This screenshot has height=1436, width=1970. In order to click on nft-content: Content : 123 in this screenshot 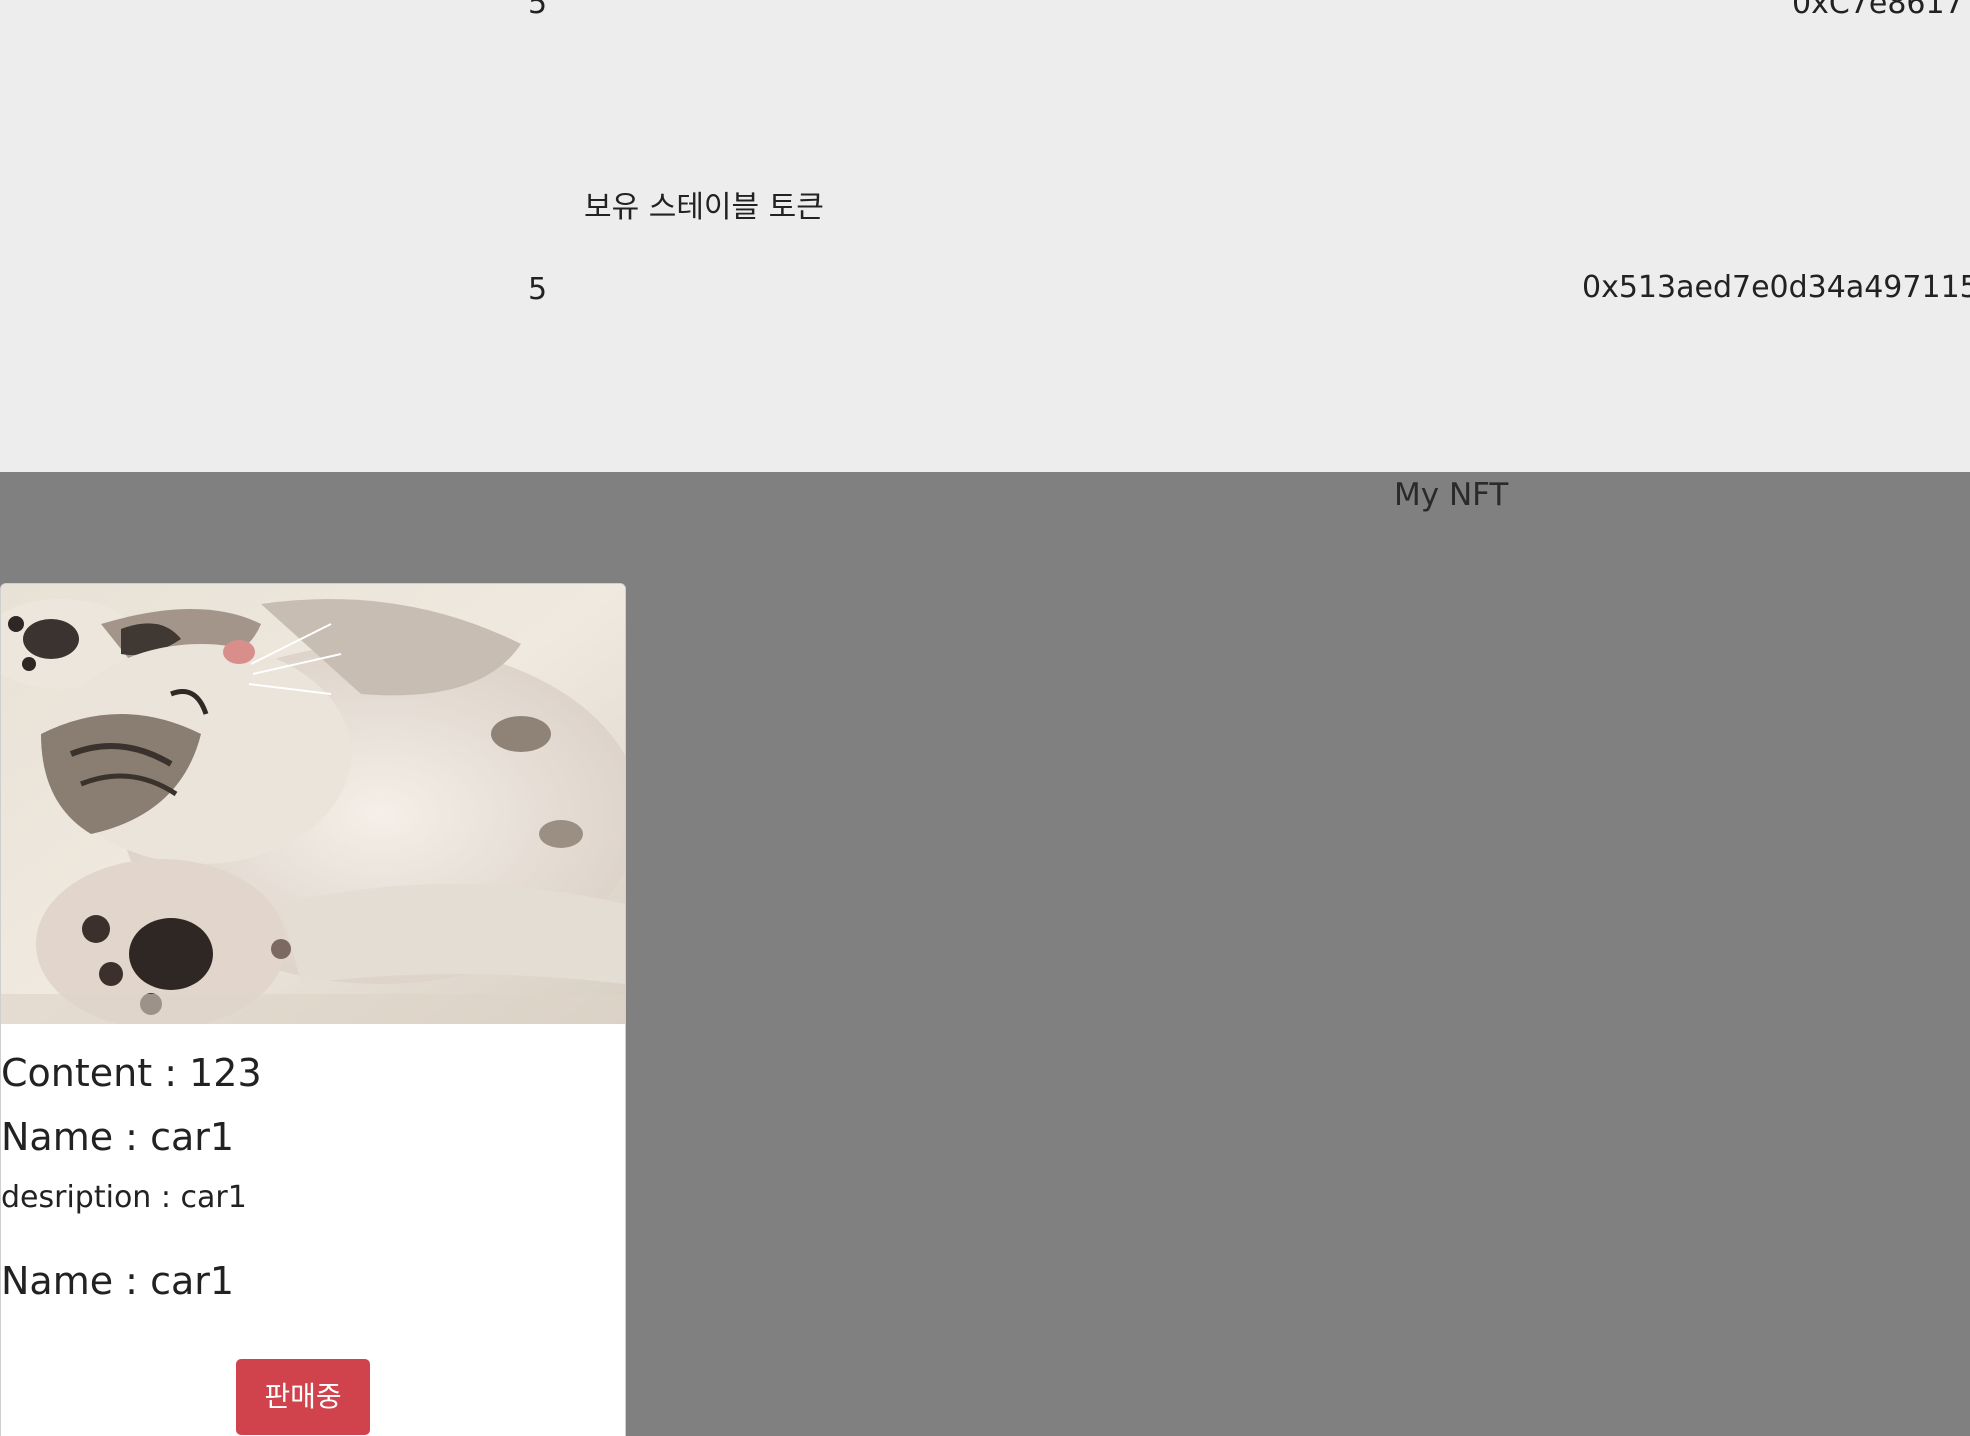, I will do `click(131, 1073)`.